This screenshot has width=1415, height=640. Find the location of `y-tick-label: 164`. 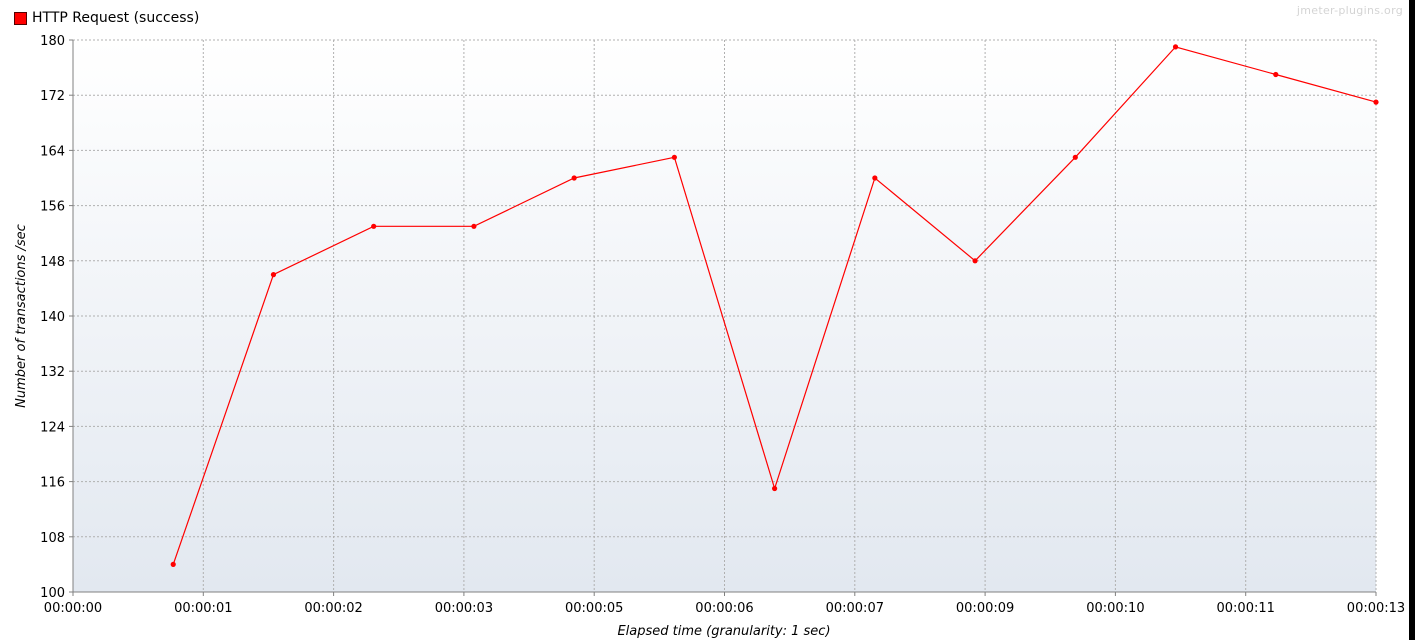

y-tick-label: 164 is located at coordinates (52, 151).